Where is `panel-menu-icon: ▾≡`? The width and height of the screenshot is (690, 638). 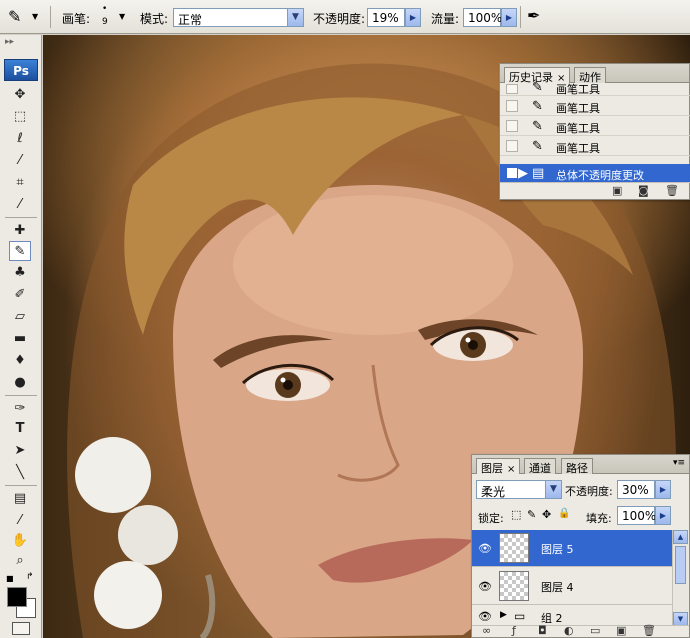
panel-menu-icon: ▾≡ is located at coordinates (679, 463).